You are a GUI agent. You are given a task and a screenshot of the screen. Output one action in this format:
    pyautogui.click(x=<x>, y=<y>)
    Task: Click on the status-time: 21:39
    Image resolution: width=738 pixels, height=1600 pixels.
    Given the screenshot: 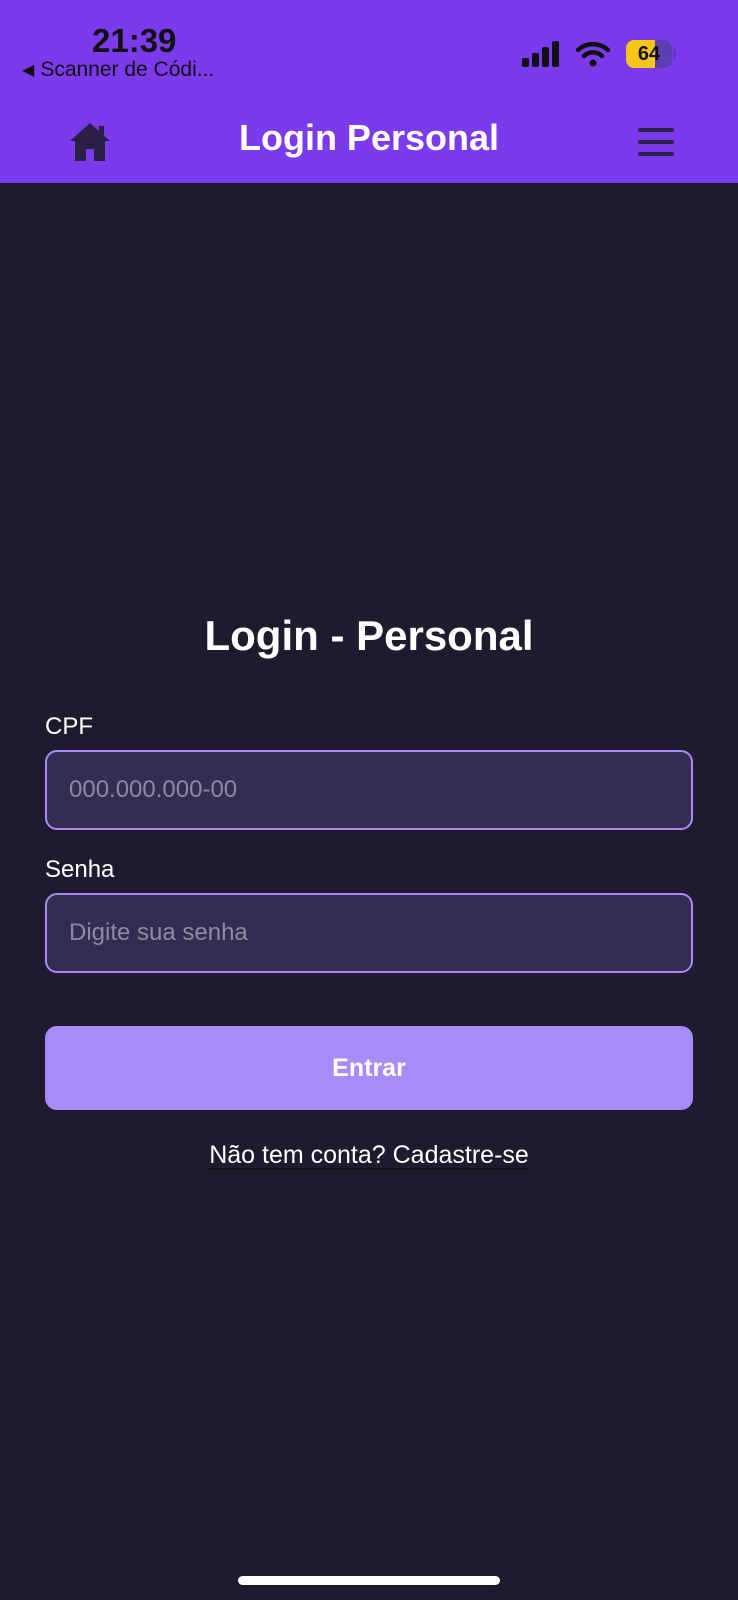 What is the action you would take?
    pyautogui.click(x=134, y=40)
    